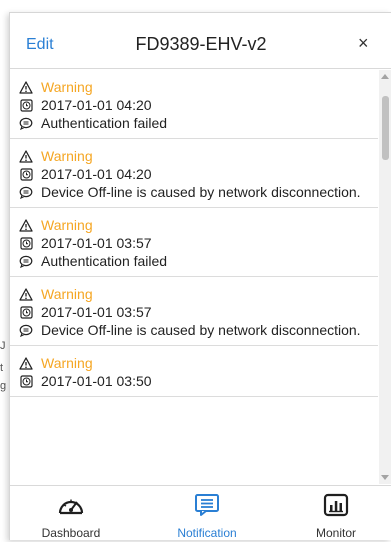  Describe the element at coordinates (207, 533) in the screenshot. I see `tab-notification-label: Notification` at that location.